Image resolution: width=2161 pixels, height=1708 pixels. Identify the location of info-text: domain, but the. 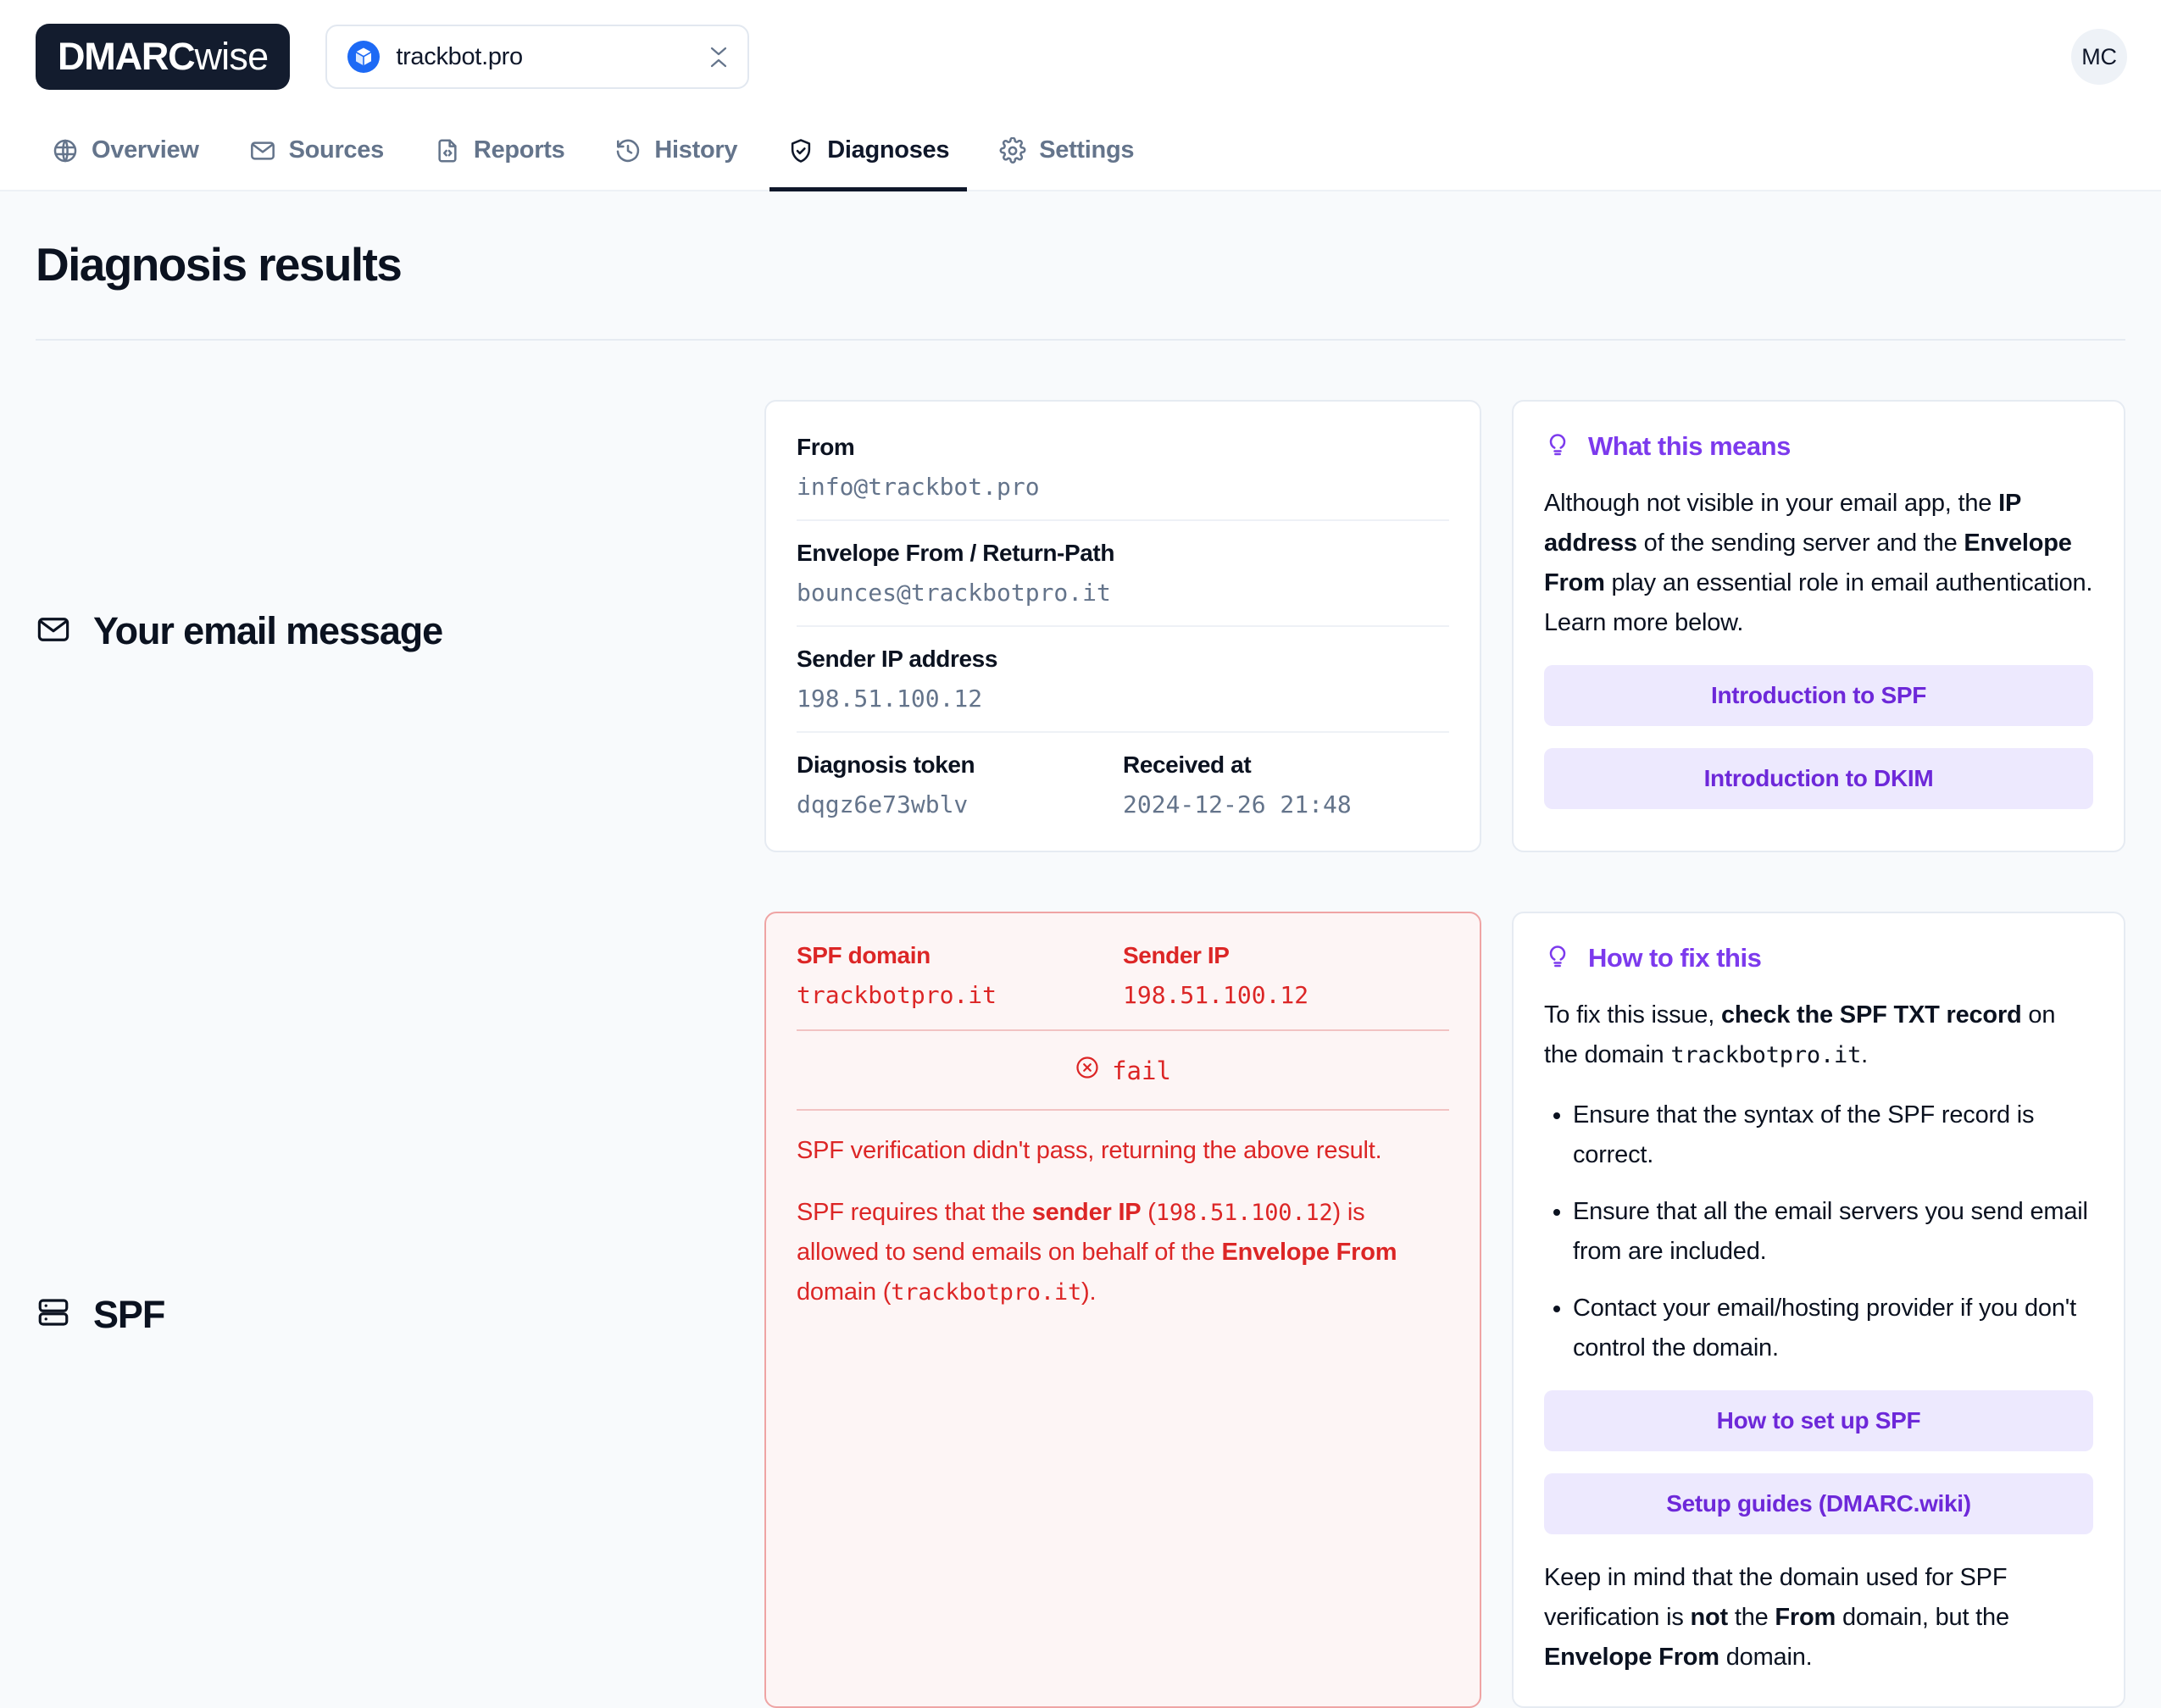
(1922, 1617).